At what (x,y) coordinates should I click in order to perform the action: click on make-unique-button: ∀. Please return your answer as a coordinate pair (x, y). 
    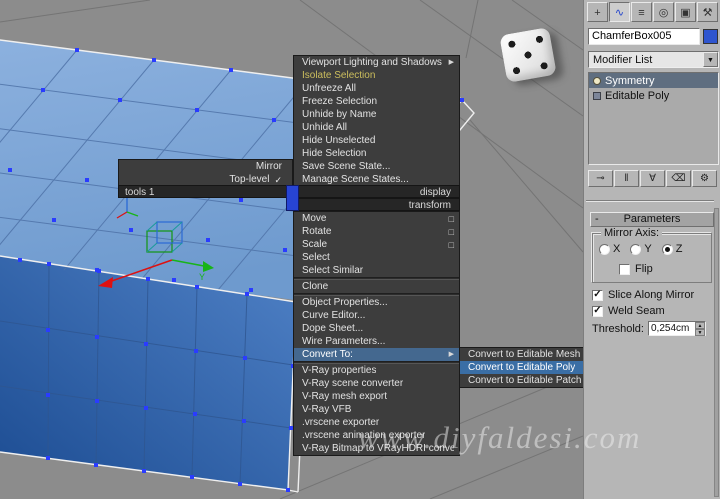
    Looking at the image, I should click on (652, 178).